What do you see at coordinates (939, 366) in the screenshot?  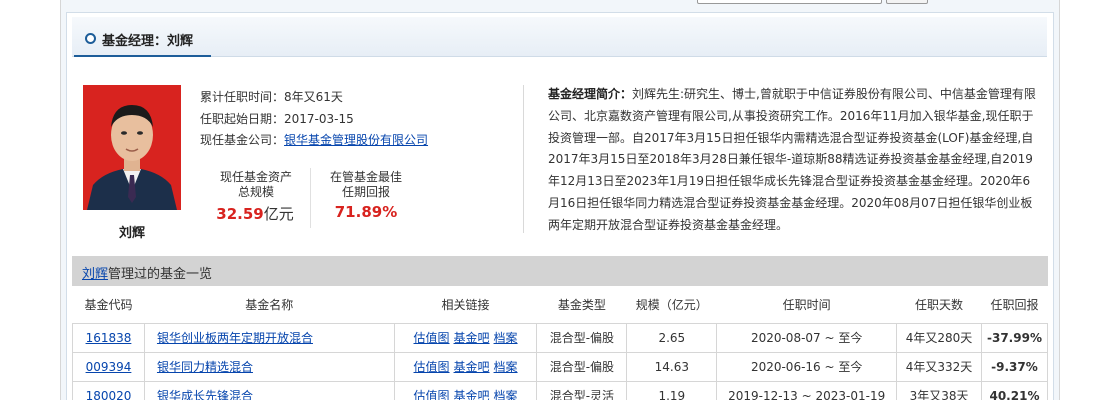 I see `tenure-days: 4年又332天` at bounding box center [939, 366].